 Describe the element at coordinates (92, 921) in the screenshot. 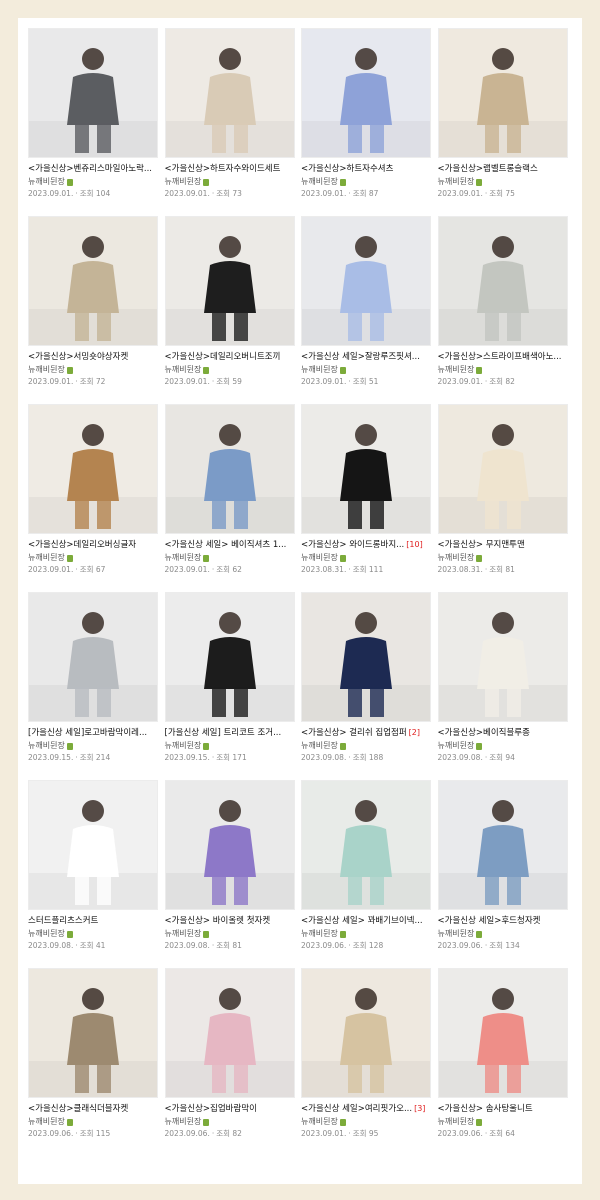

I see `product-title: 스터드플리츠스커트` at that location.